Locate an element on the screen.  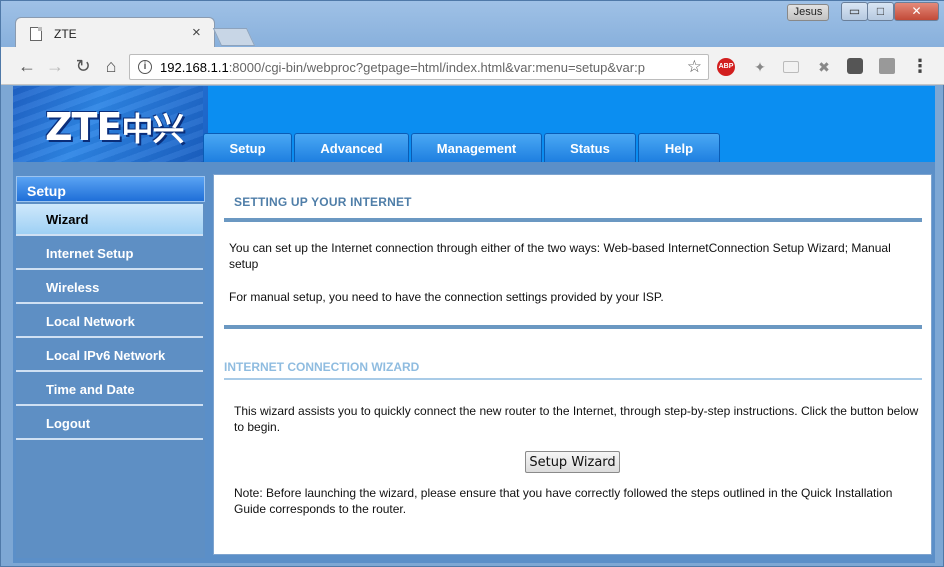
close-window-button: ✕ is located at coordinates (916, 11).